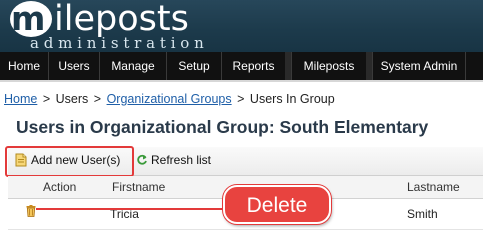 This screenshot has height=243, width=483. Describe the element at coordinates (138, 187) in the screenshot. I see `column-header-firstname: Firstname` at that location.